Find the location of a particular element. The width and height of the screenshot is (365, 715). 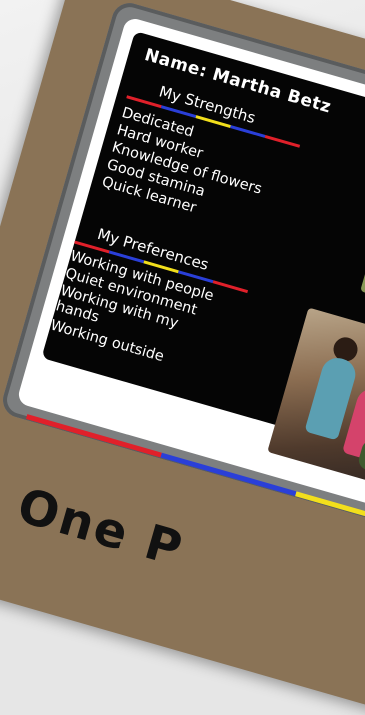

poster-title: One P is located at coordinates (100, 528).